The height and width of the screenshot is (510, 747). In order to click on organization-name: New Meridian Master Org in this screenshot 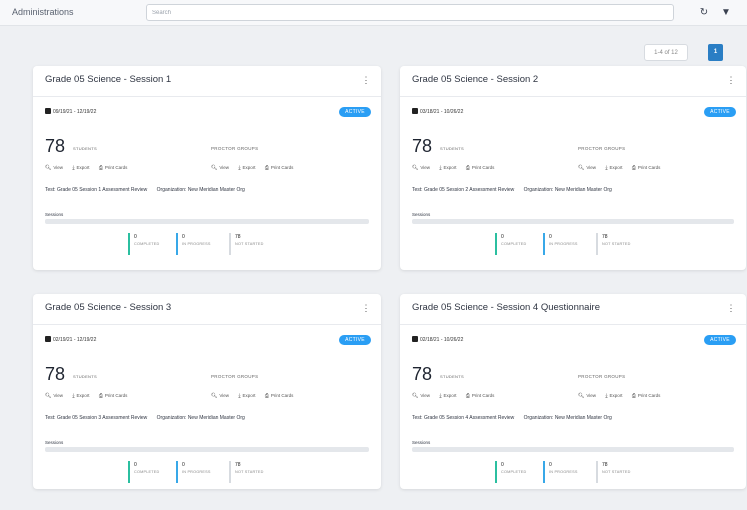, I will do `click(583, 418)`.